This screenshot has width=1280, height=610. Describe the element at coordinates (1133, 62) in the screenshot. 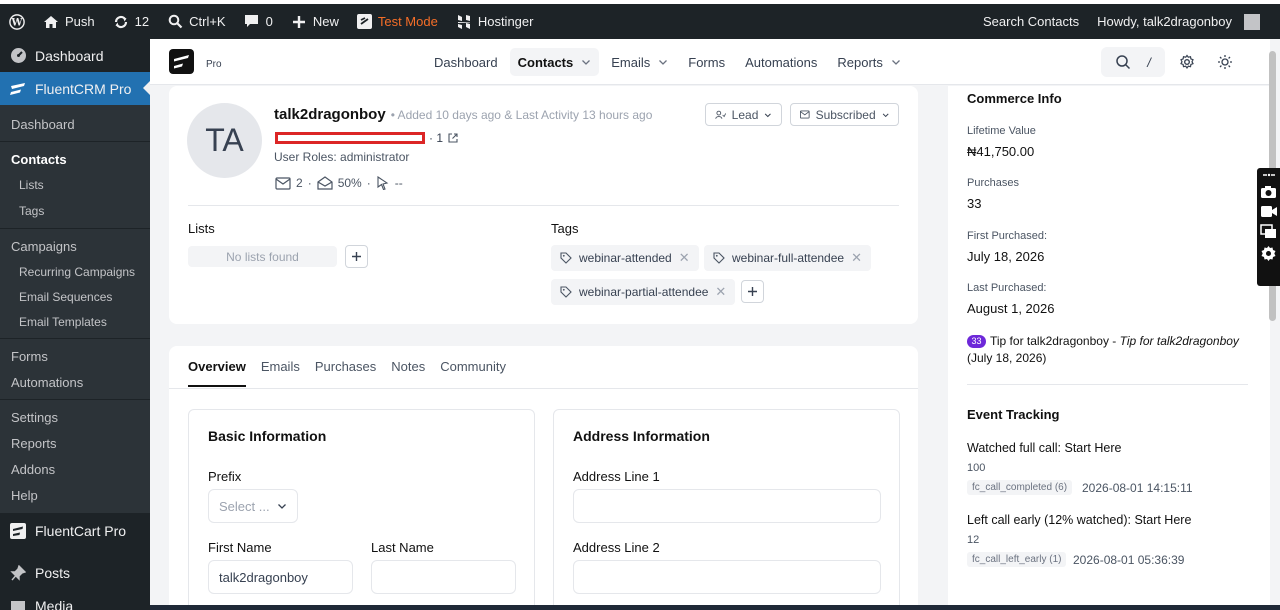

I see `global-search-button: /` at that location.